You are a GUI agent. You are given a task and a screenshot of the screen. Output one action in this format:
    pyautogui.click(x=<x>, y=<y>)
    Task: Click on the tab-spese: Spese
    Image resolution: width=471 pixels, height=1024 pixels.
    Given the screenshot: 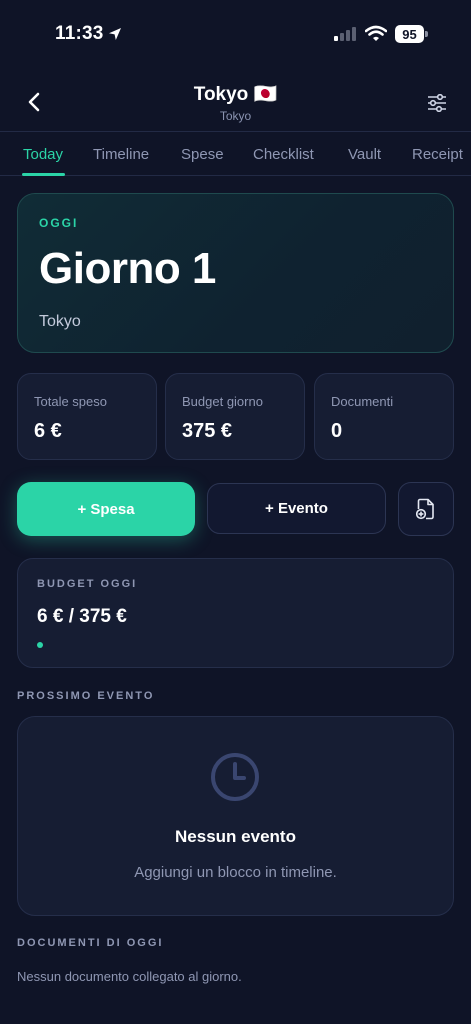 What is the action you would take?
    pyautogui.click(x=202, y=154)
    